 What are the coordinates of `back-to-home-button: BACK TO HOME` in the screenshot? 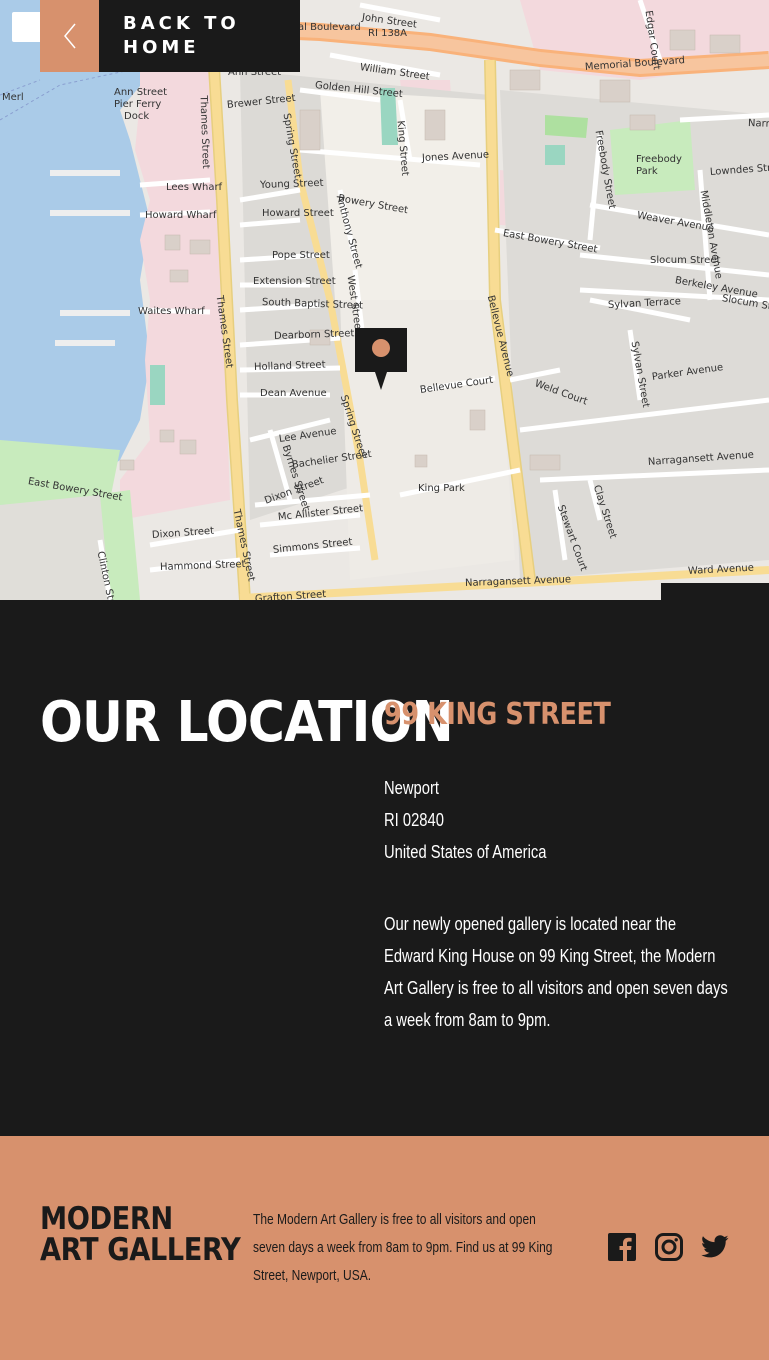 It's located at (170, 36).